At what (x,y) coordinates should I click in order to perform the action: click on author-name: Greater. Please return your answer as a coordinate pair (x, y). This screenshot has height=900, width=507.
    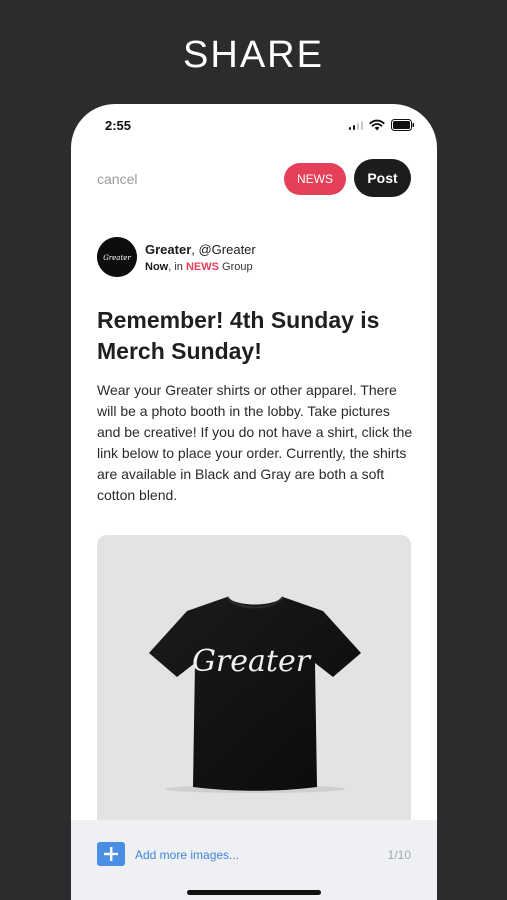
    Looking at the image, I should click on (168, 249).